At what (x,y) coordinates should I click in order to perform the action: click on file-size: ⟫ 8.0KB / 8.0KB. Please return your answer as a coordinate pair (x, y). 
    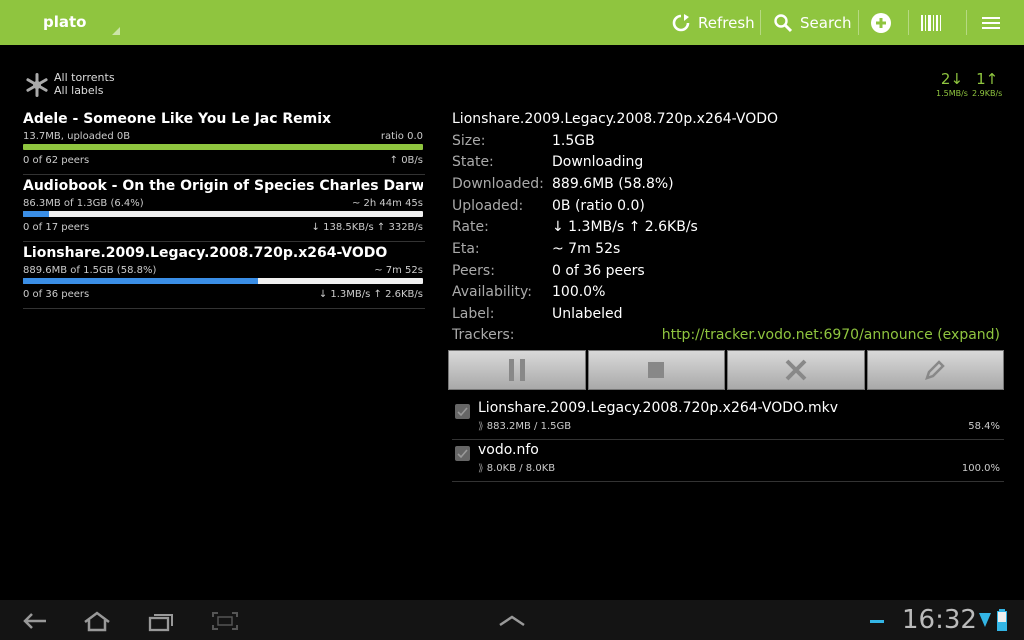
    Looking at the image, I should click on (516, 468).